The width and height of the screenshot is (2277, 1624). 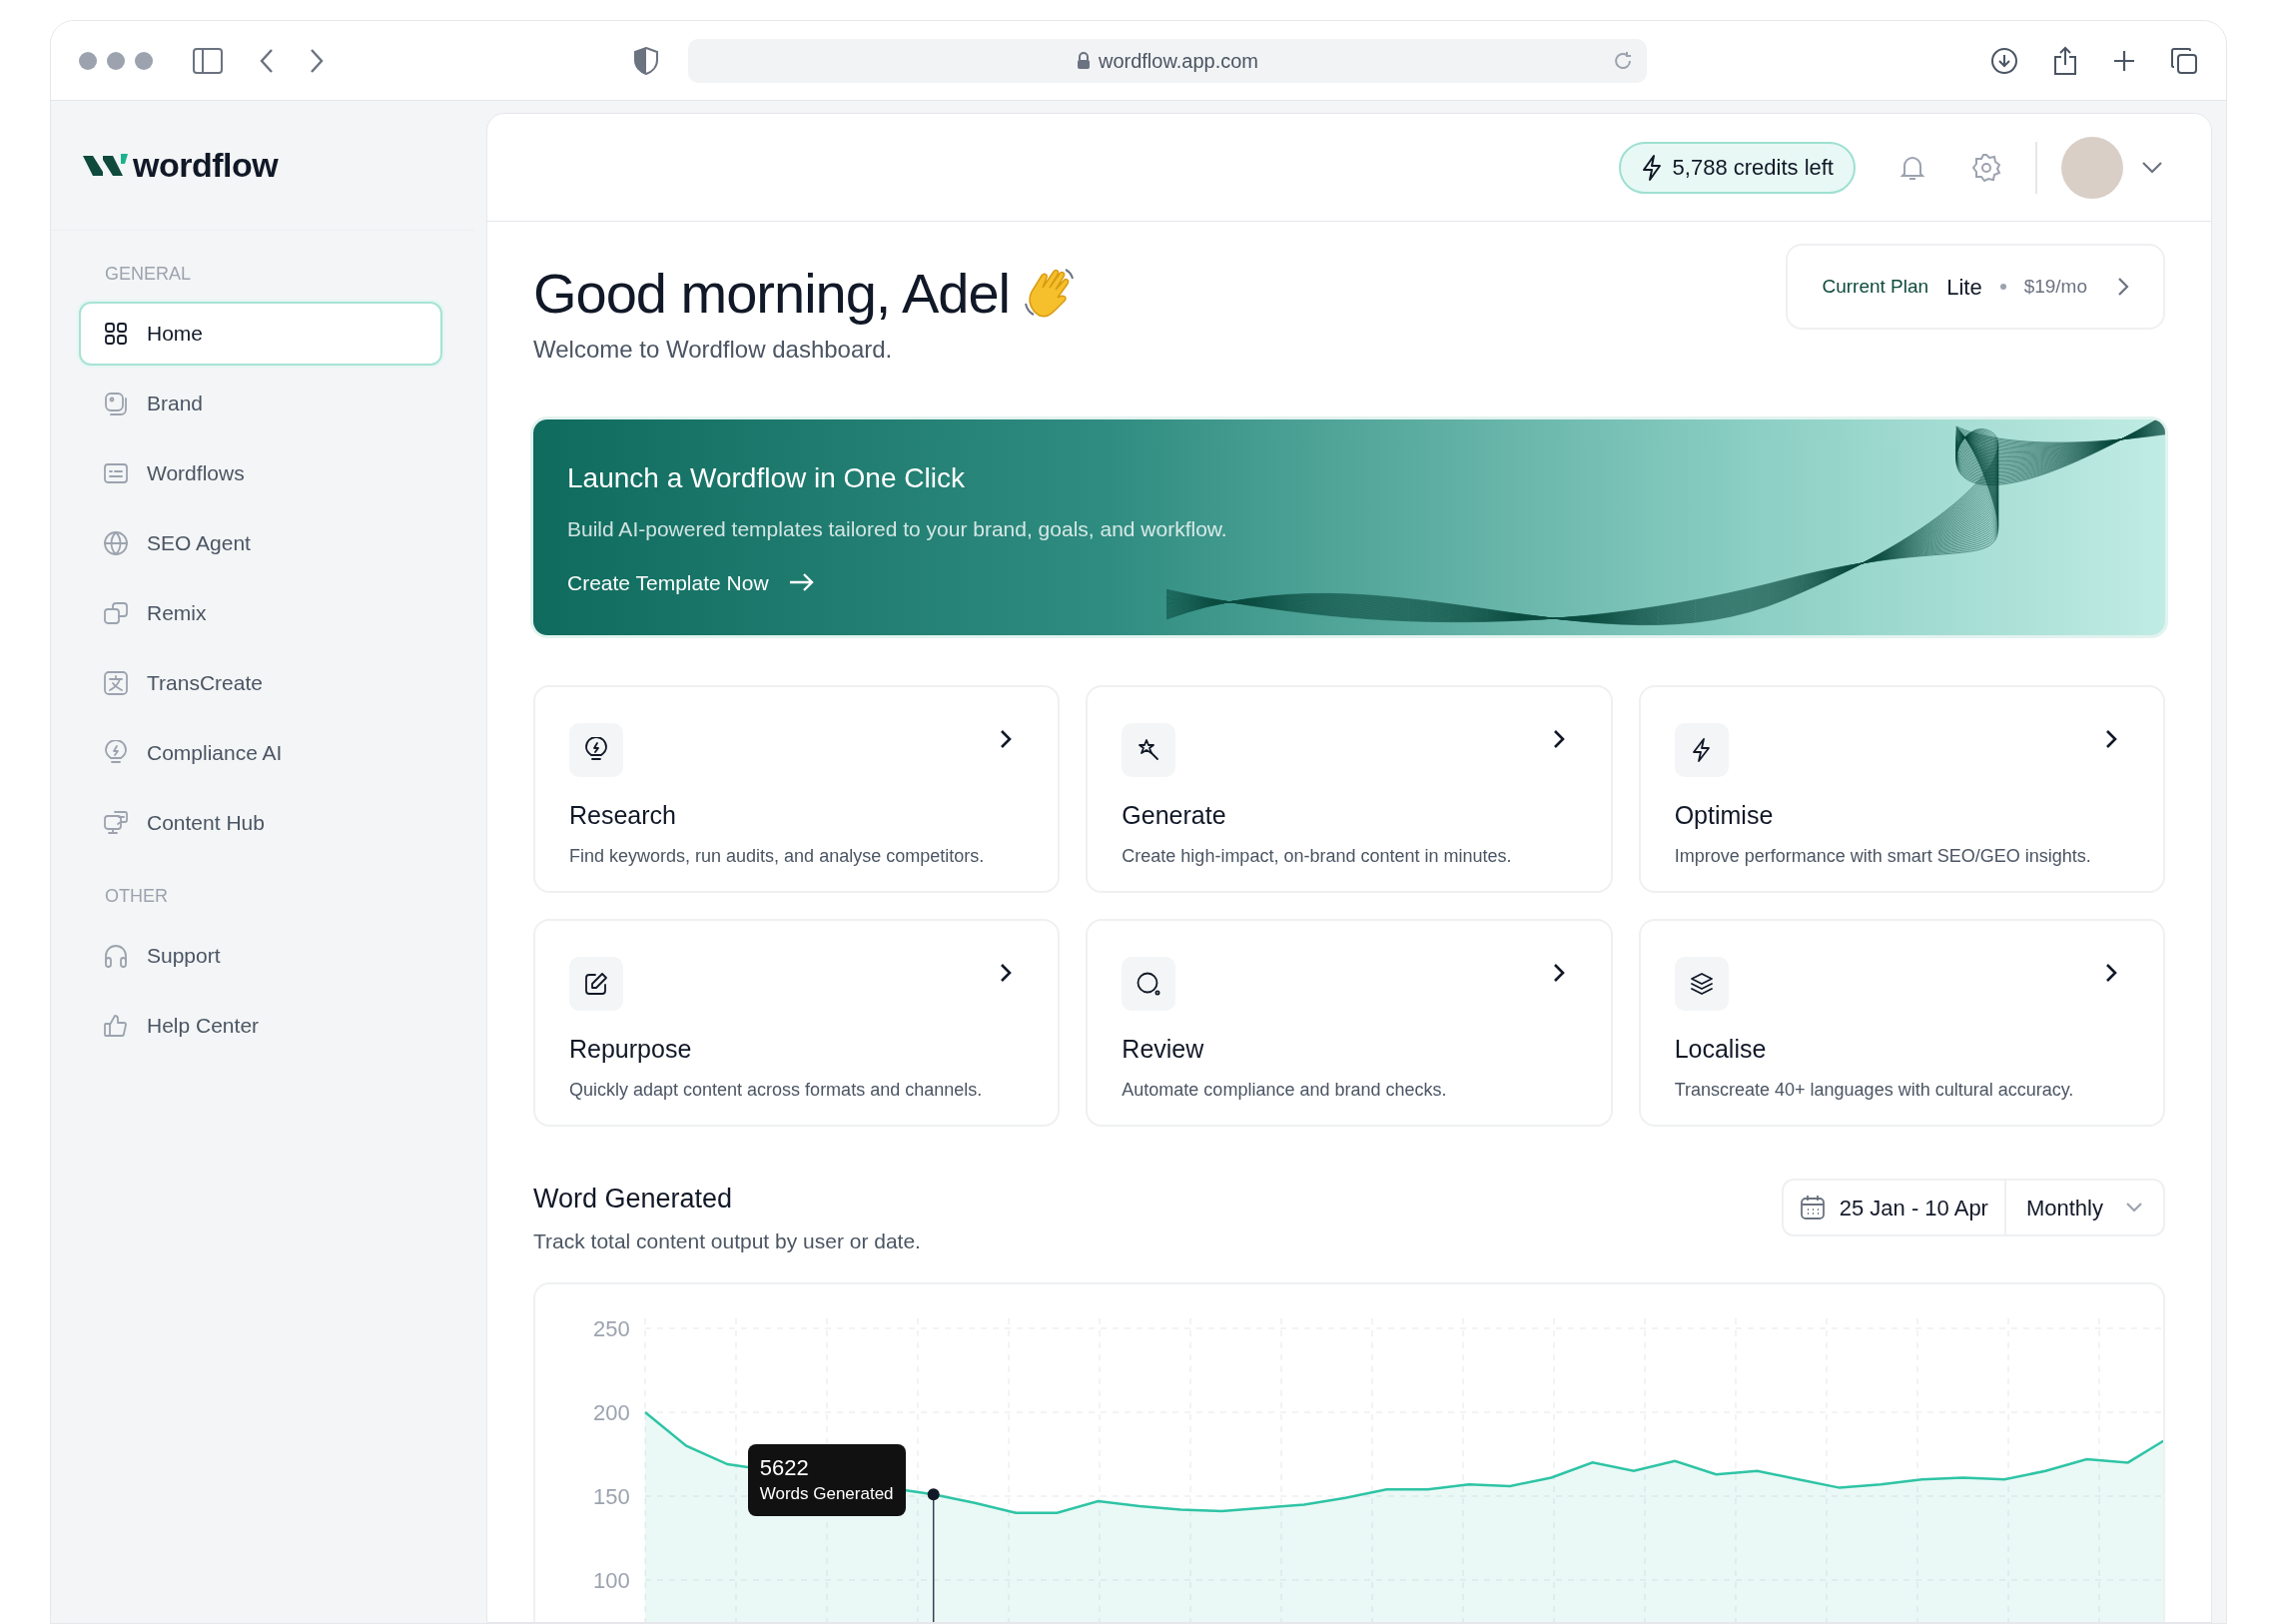 I want to click on sidebar-item: Wordflows, so click(x=260, y=473).